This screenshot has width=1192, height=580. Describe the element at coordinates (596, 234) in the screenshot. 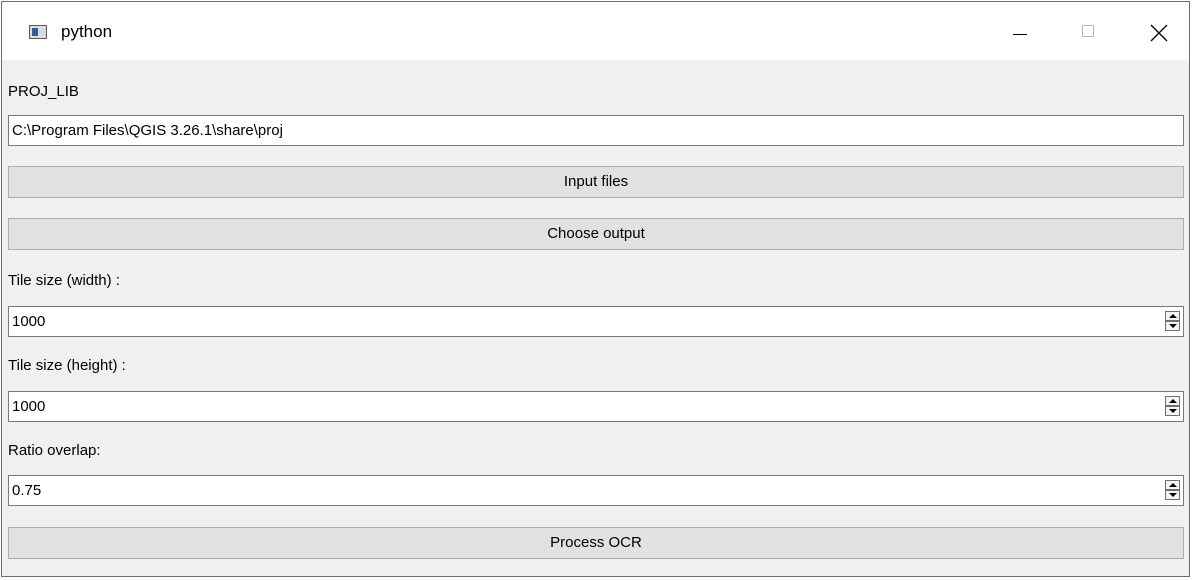

I see `choose-output-button: Choose output` at that location.